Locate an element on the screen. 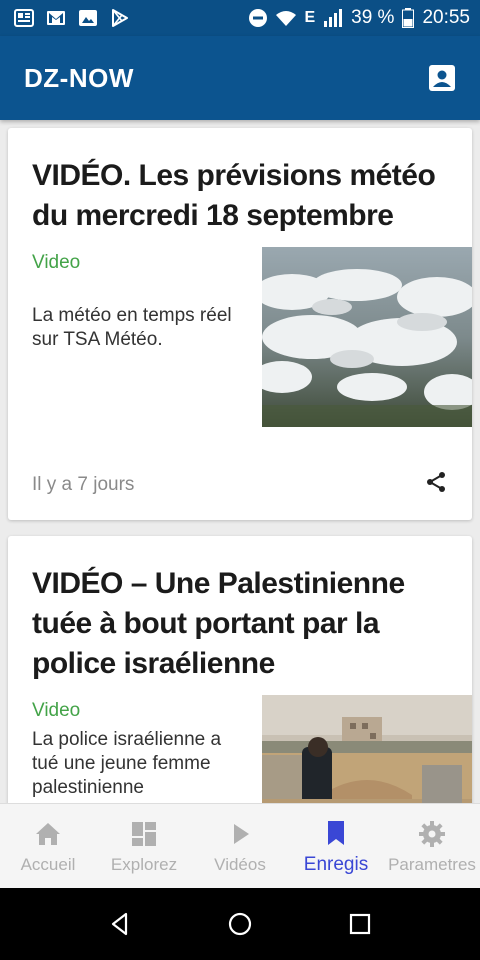  system-status: E 39 % 20:55 is located at coordinates (359, 18).